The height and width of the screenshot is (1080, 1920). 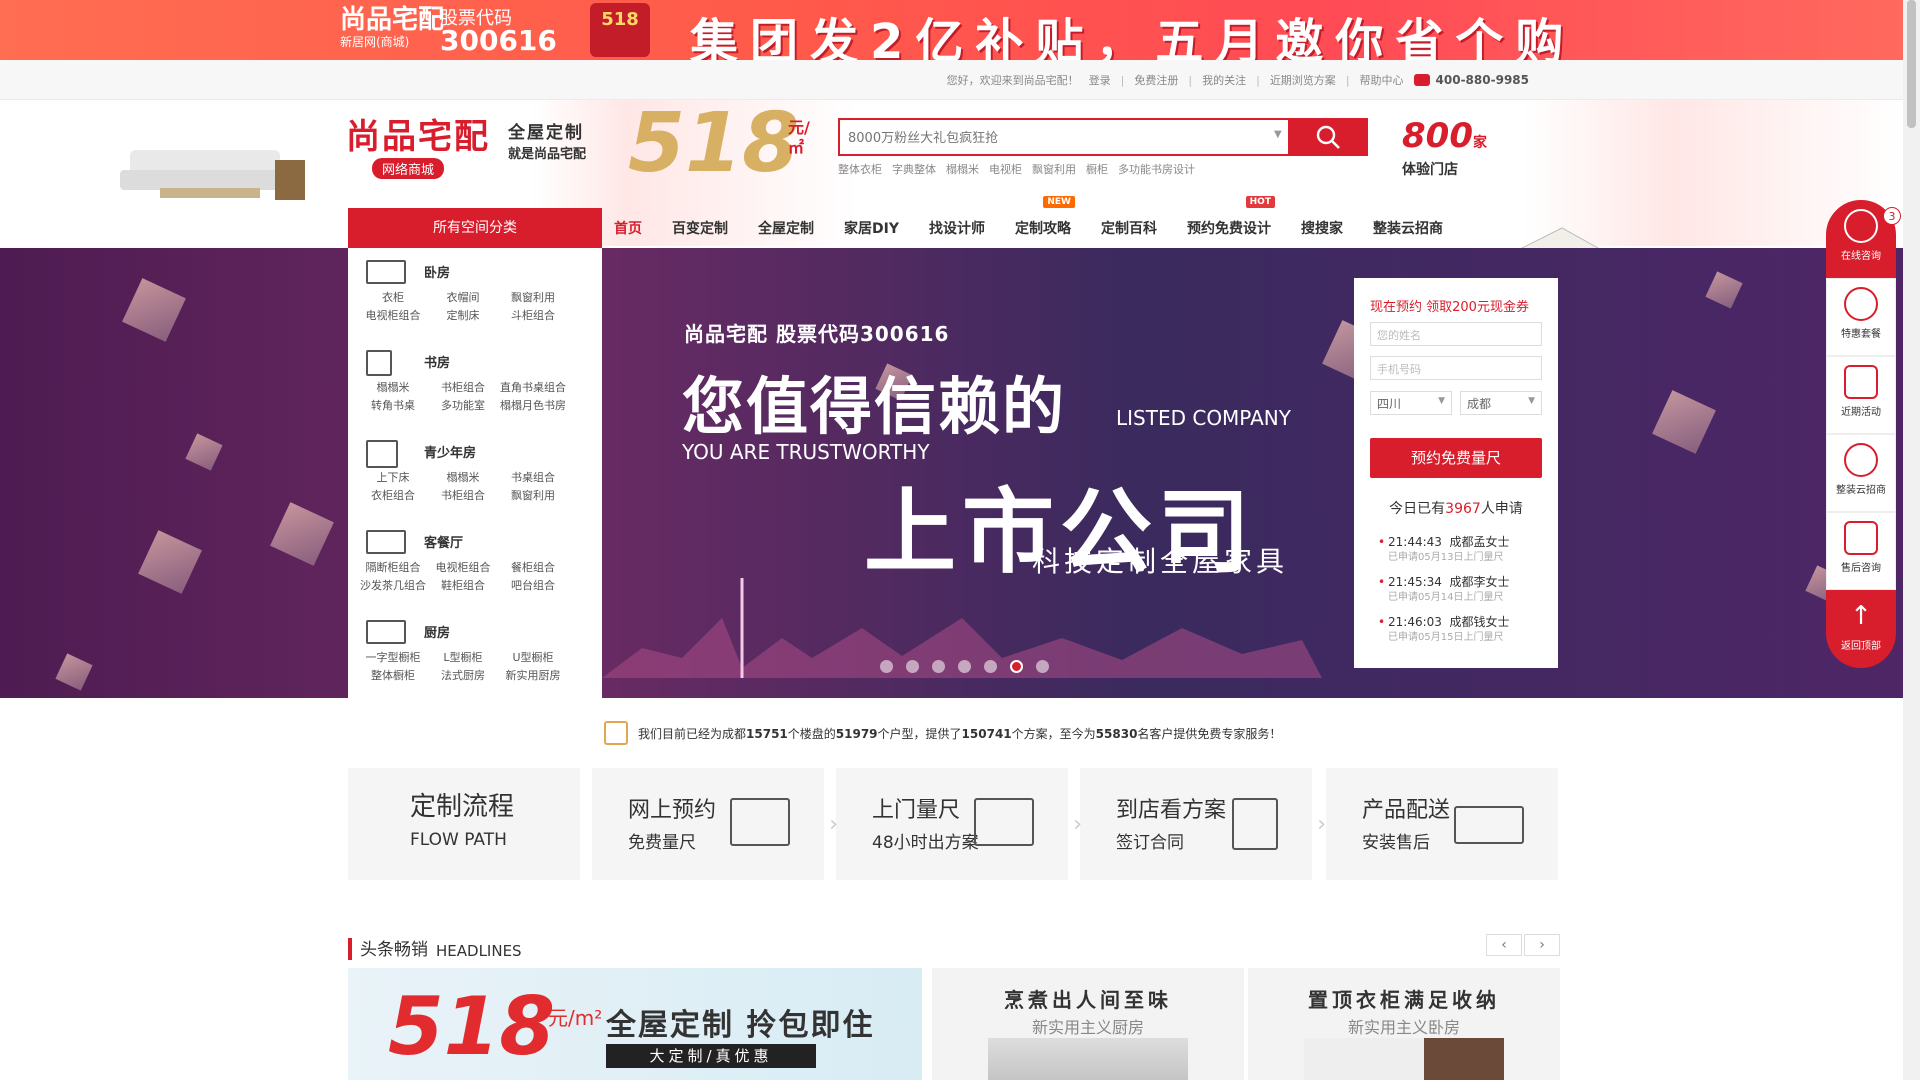 What do you see at coordinates (635, 1024) in the screenshot?
I see `headline-card-518: 518 元/m² 全屋定制 拎包即住 大定制/真优惠` at bounding box center [635, 1024].